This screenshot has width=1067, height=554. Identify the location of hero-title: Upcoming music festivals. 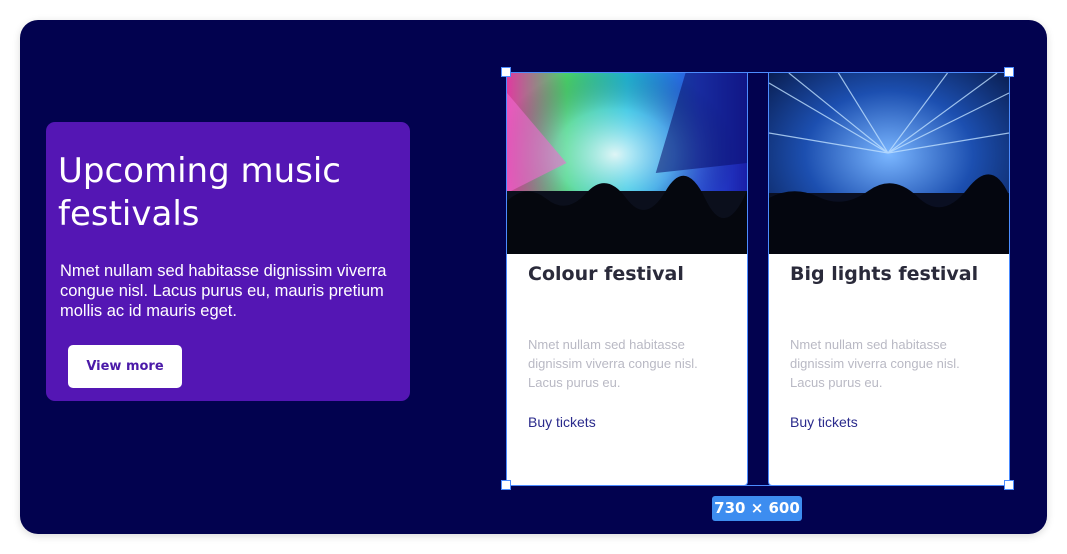
(199, 192).